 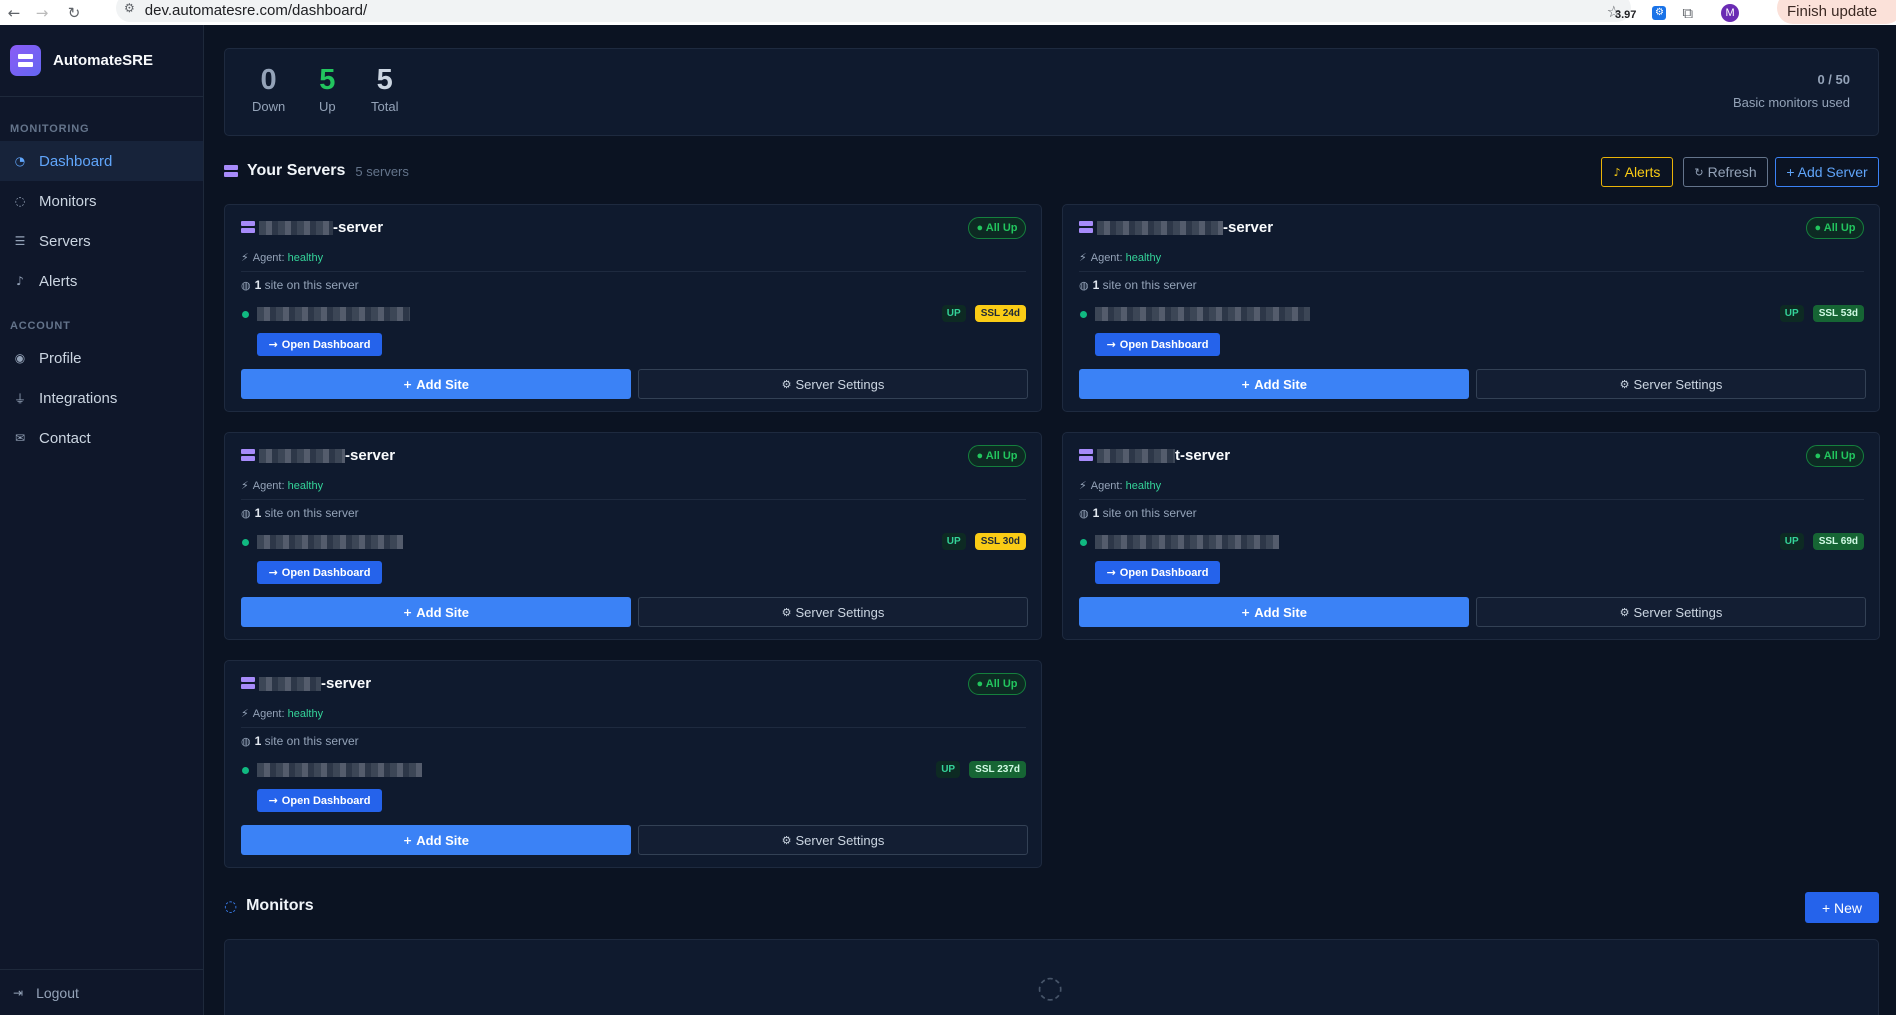 What do you see at coordinates (1471, 542) in the screenshot?
I see `site-row: UP SSL 69d` at bounding box center [1471, 542].